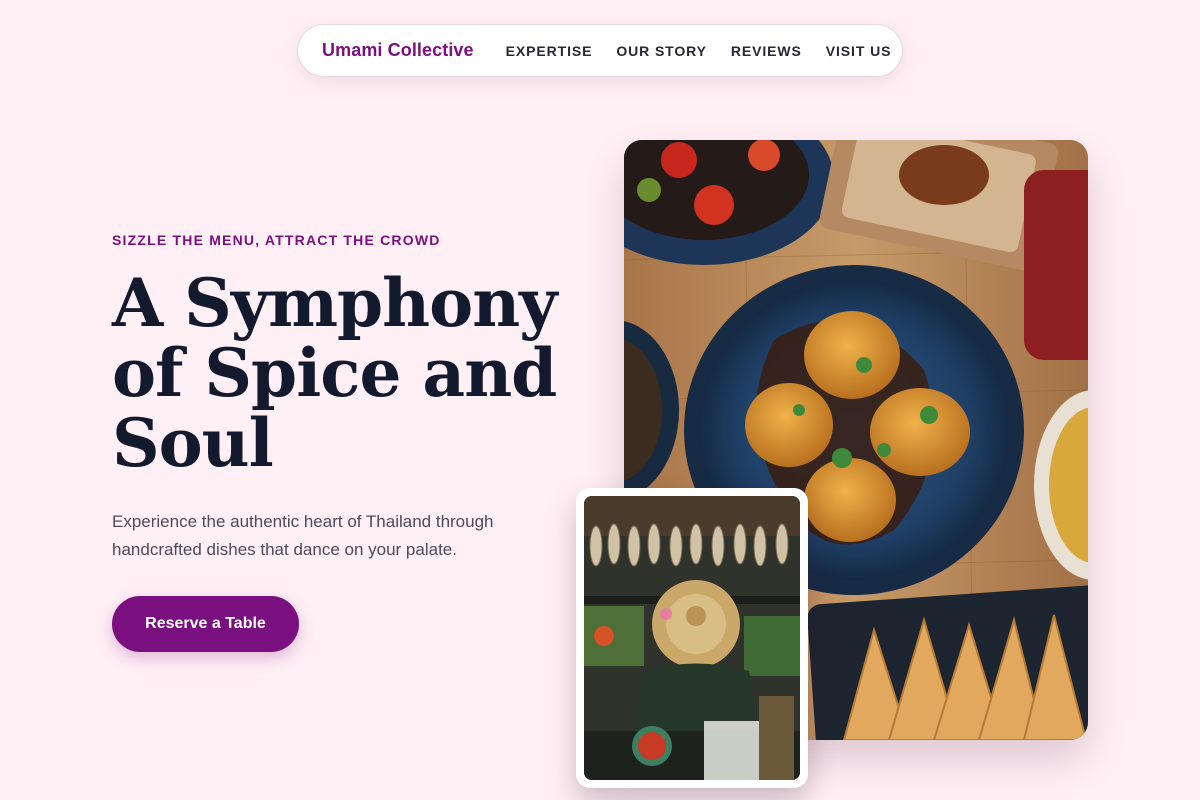  Describe the element at coordinates (766, 51) in the screenshot. I see `nav-link-reviews: REVIEWS` at that location.